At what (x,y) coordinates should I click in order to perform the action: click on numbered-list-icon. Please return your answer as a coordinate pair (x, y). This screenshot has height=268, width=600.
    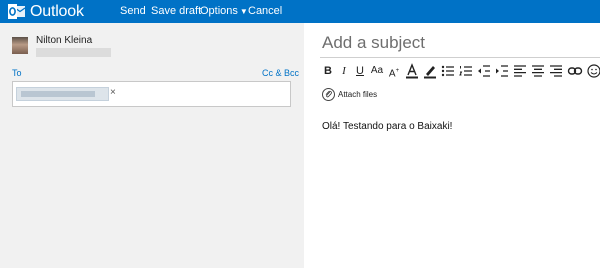
    Looking at the image, I should click on (466, 71).